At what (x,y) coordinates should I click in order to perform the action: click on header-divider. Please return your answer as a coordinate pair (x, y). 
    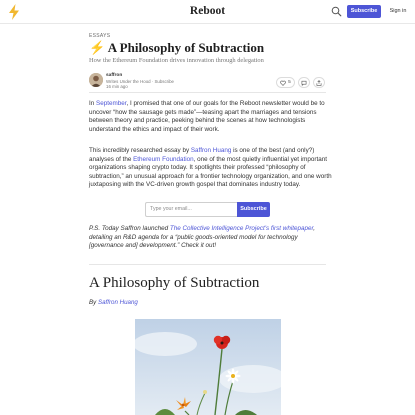
    Looking at the image, I should click on (207, 92).